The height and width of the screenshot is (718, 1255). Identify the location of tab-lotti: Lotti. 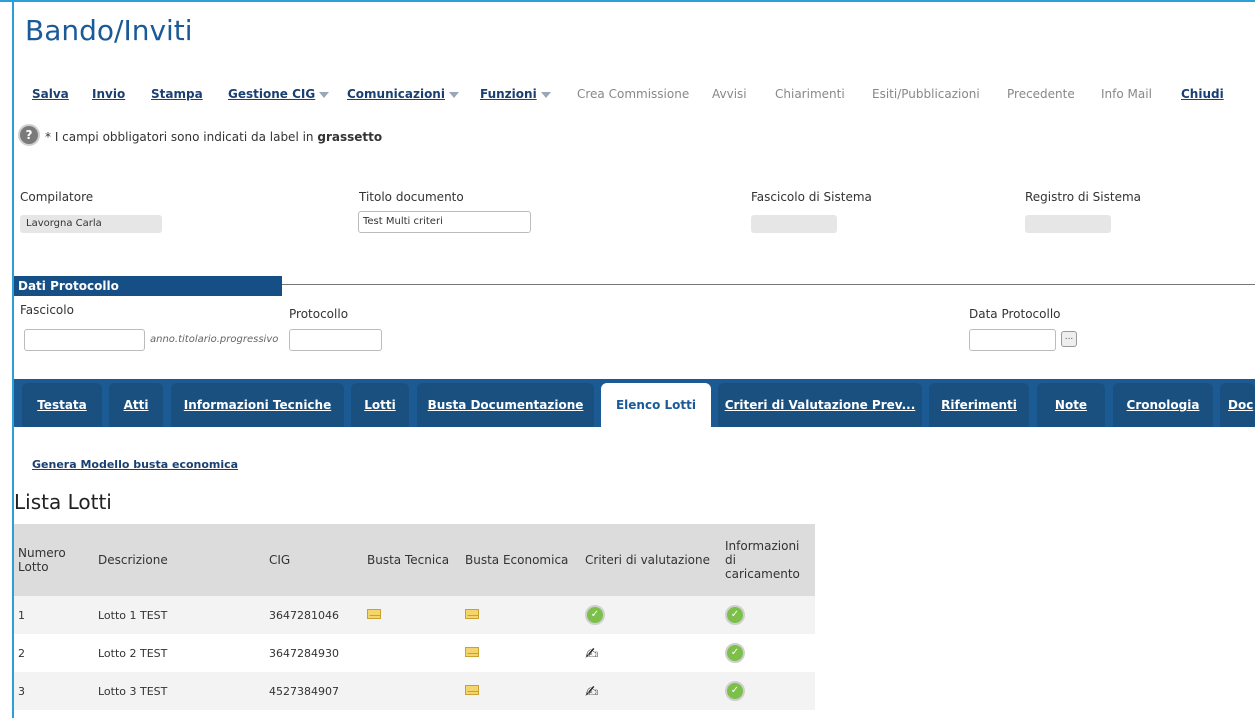
(380, 405).